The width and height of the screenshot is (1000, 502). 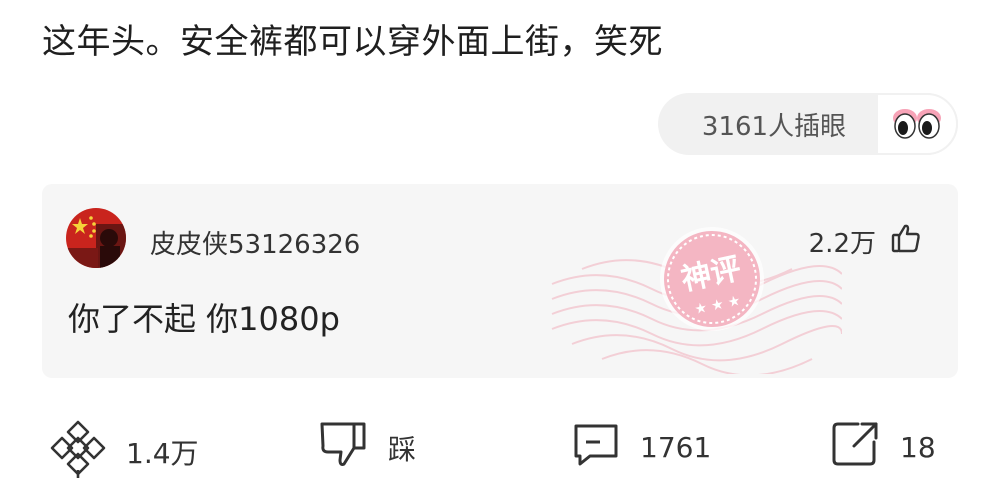 I want to click on dislike-label: 踩, so click(x=402, y=449).